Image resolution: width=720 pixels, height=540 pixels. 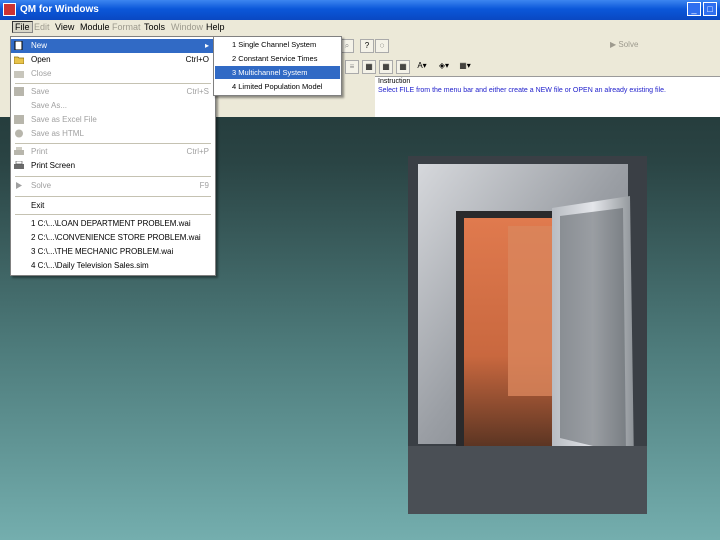 I want to click on window-title: QM for Windows, so click(x=59, y=9).